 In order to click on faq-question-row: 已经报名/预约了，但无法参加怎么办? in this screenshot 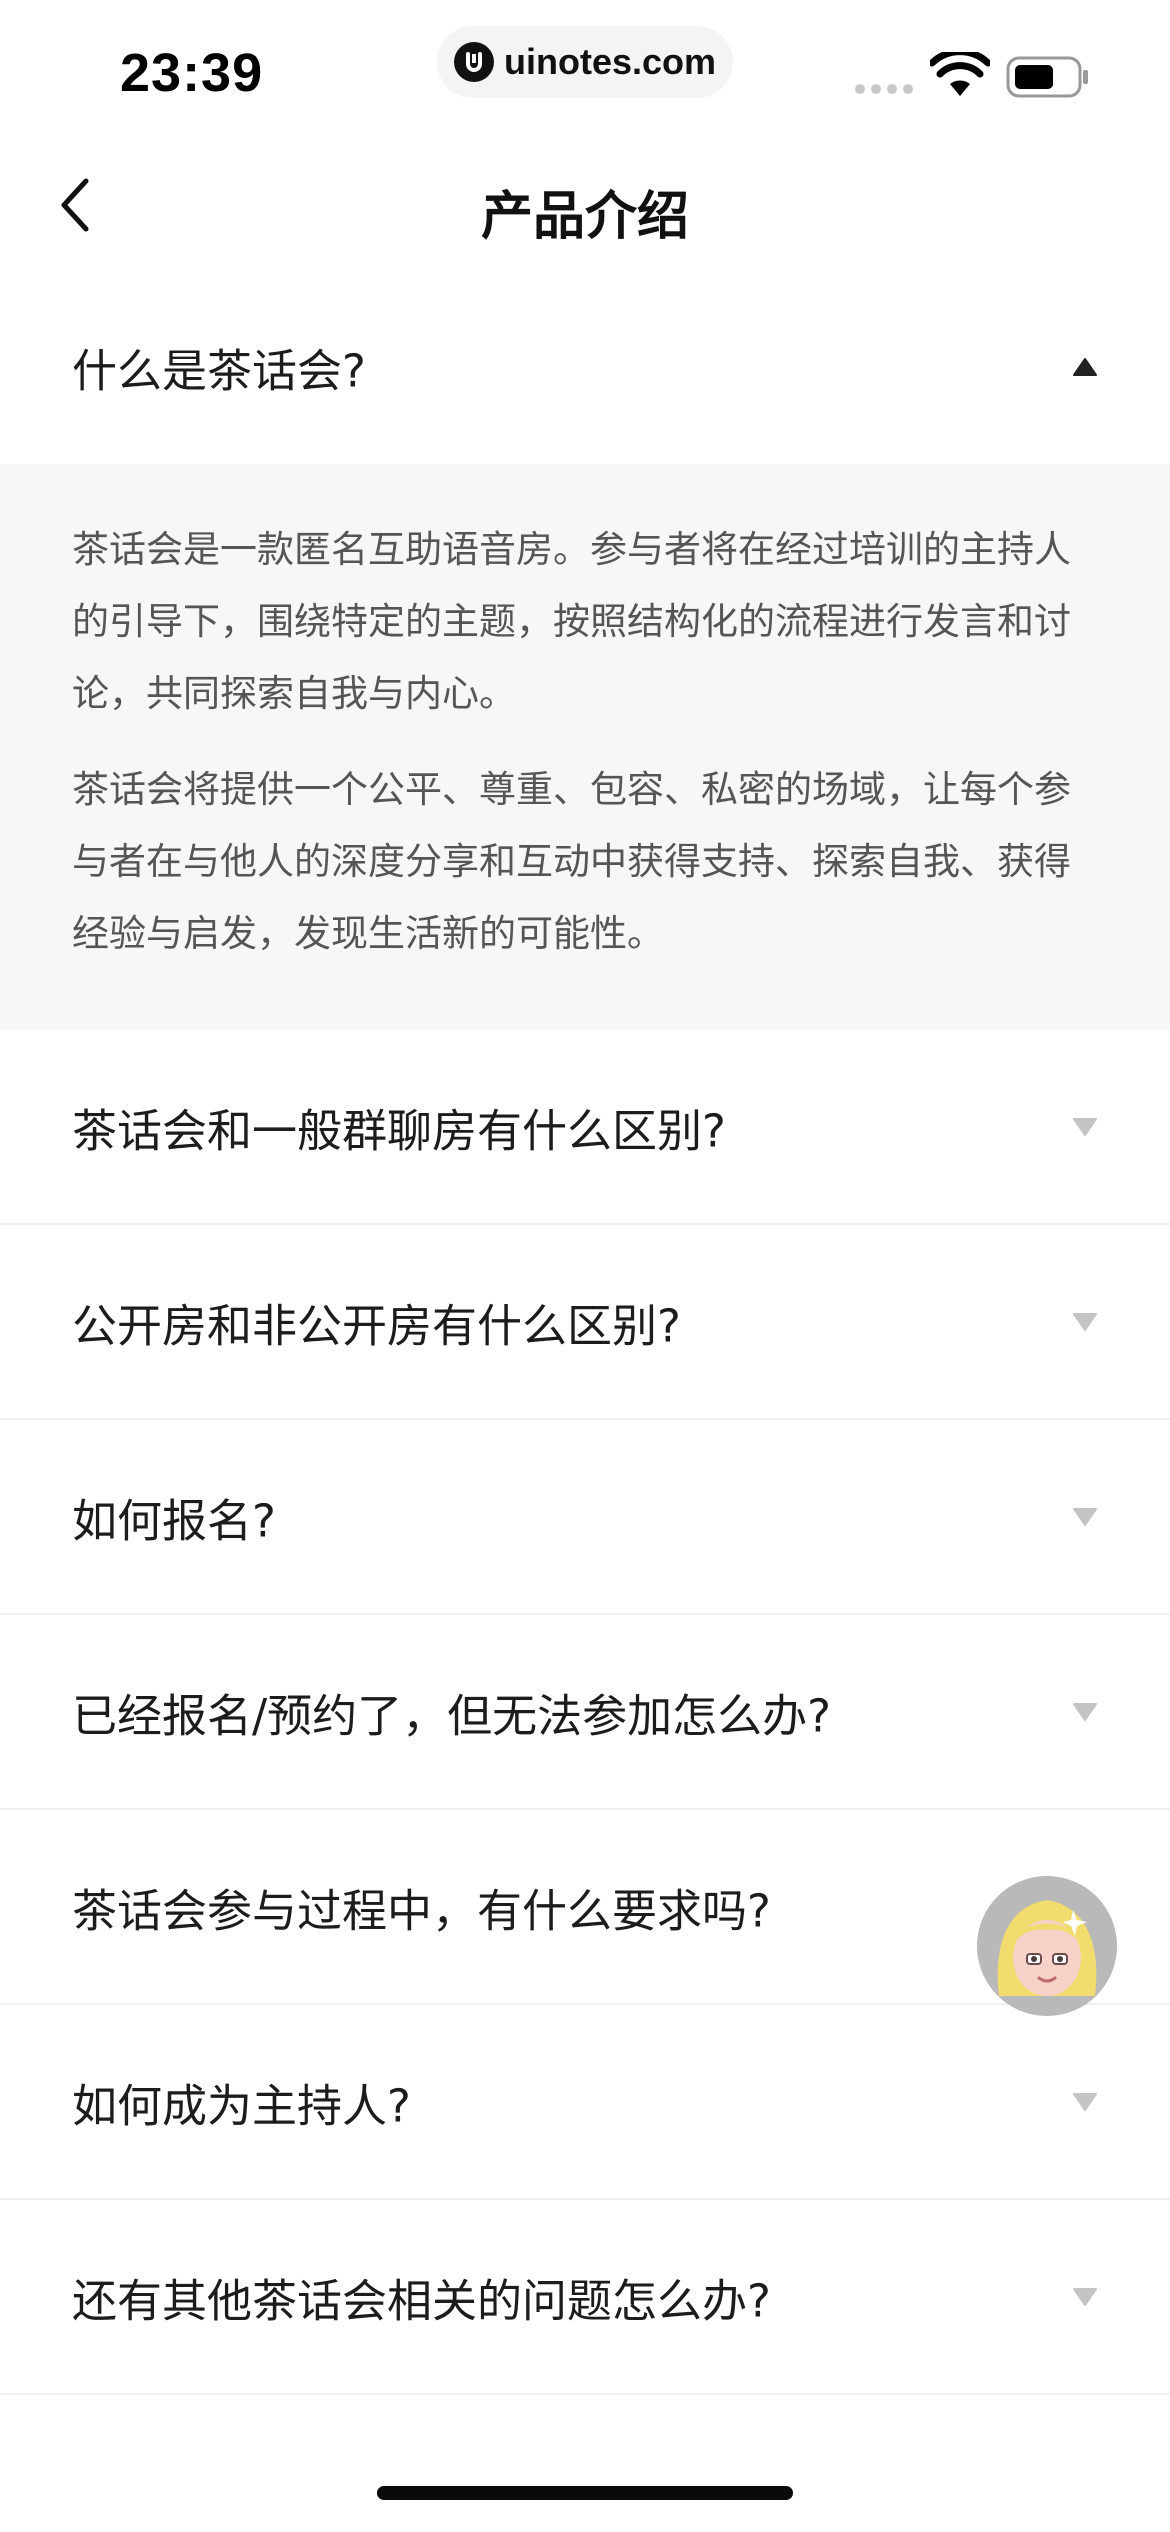, I will do `click(585, 1712)`.